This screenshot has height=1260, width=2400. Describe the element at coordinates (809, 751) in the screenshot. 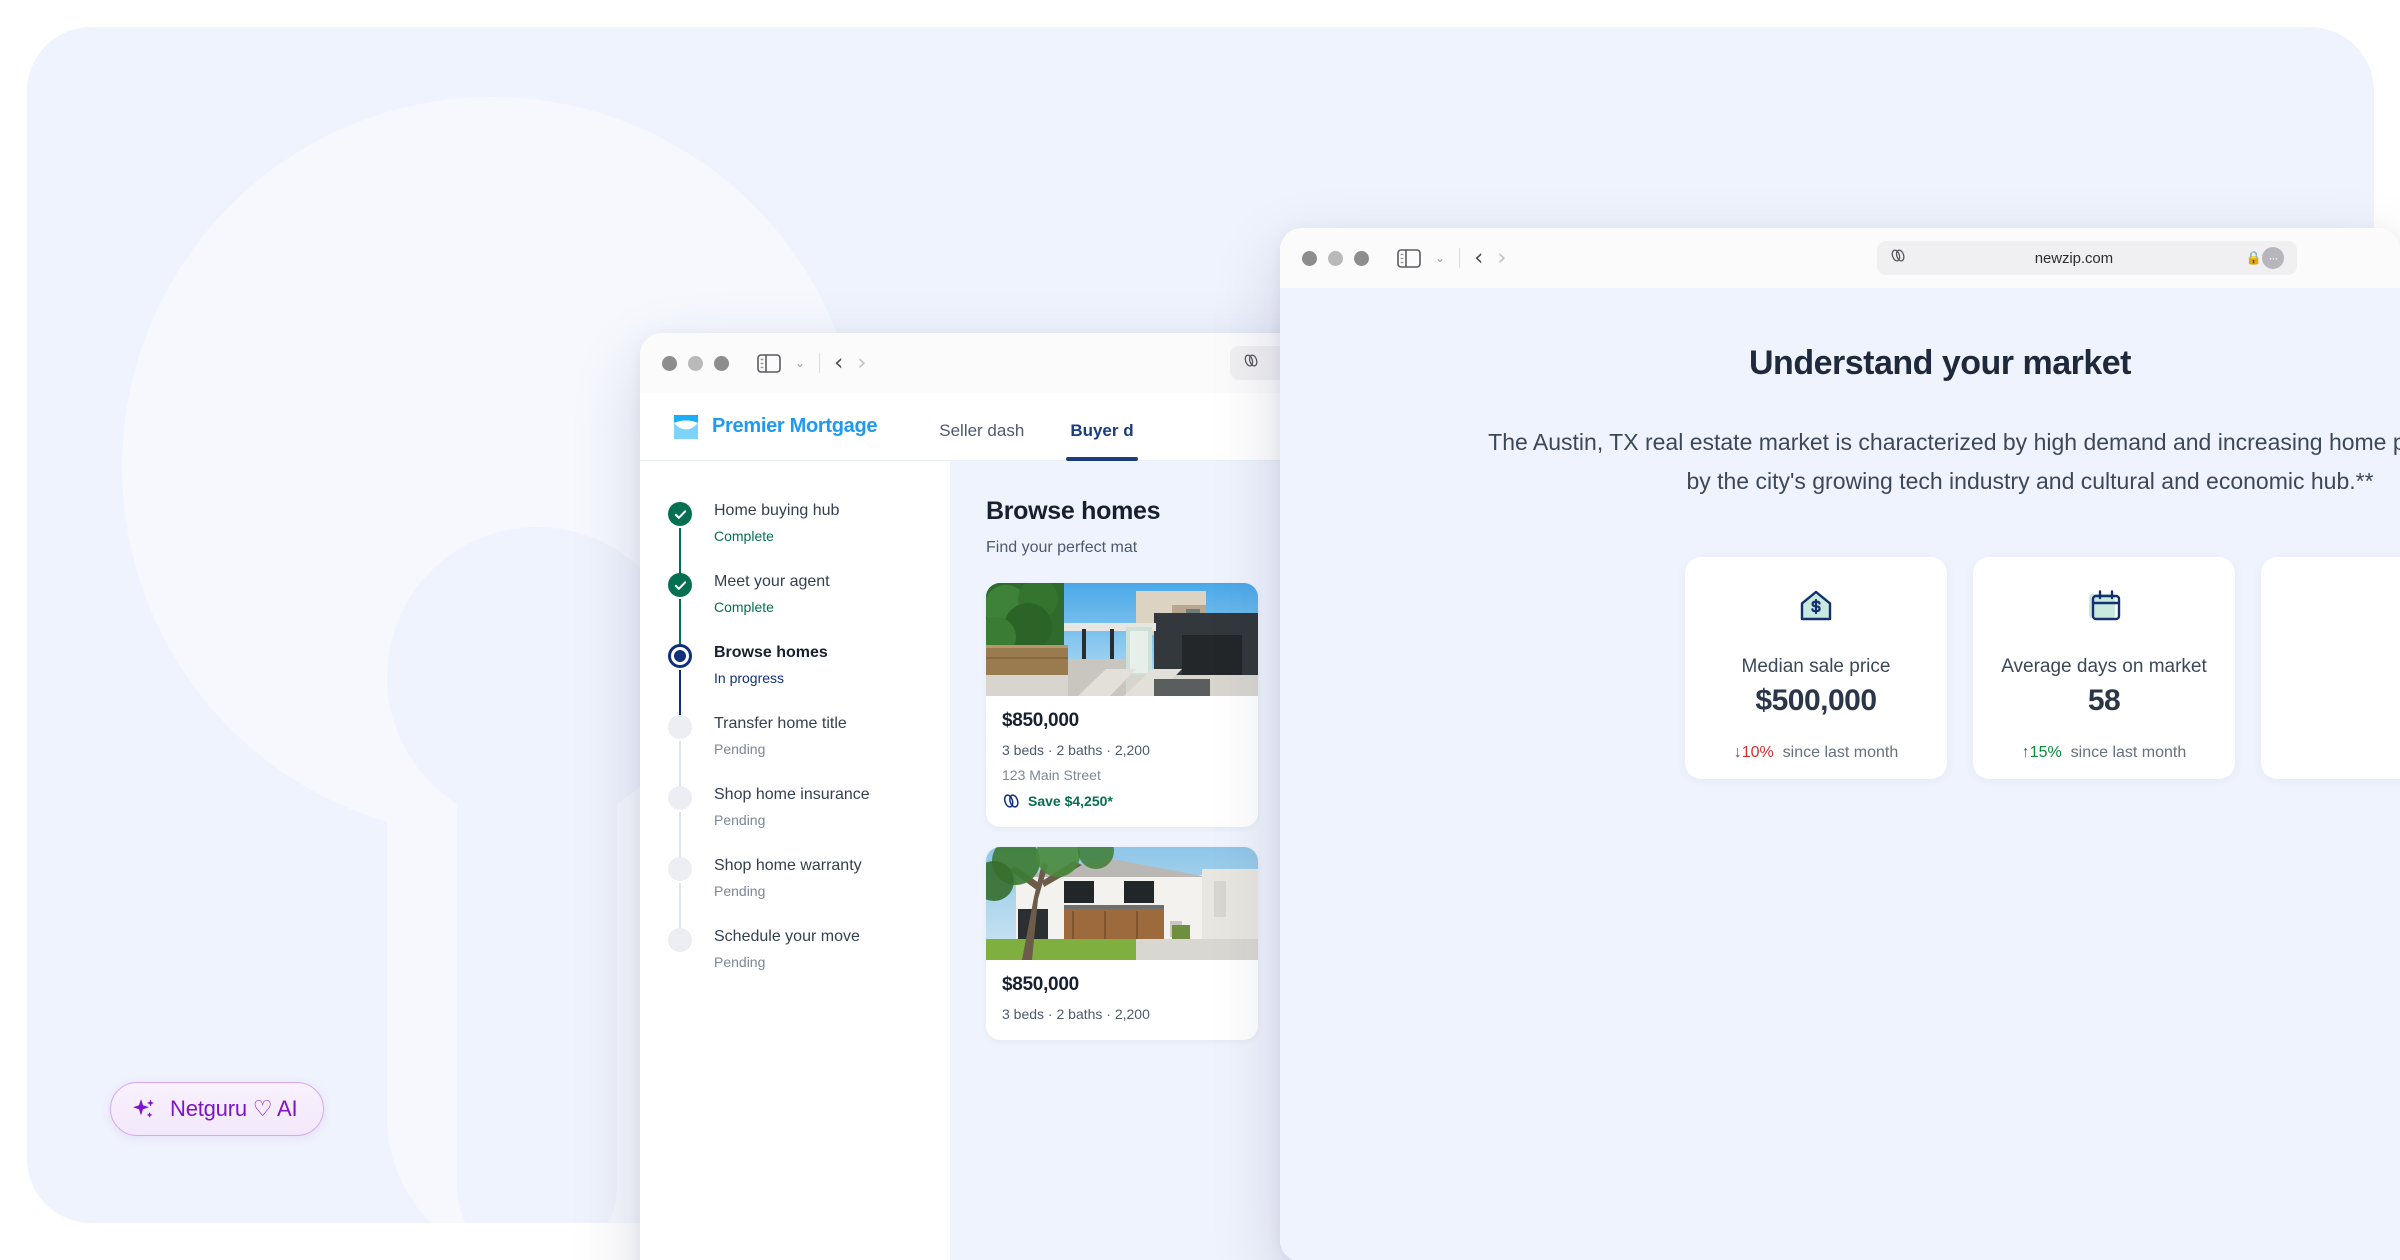

I see `step-item-transfer-home-title: Transfer home title Pending` at that location.